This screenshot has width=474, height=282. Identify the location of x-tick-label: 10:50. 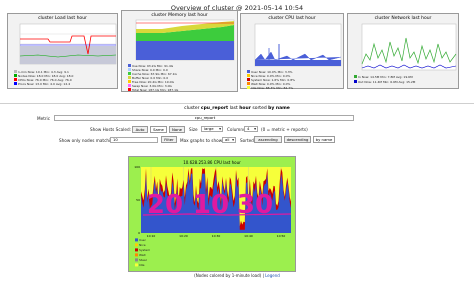
(281, 236).